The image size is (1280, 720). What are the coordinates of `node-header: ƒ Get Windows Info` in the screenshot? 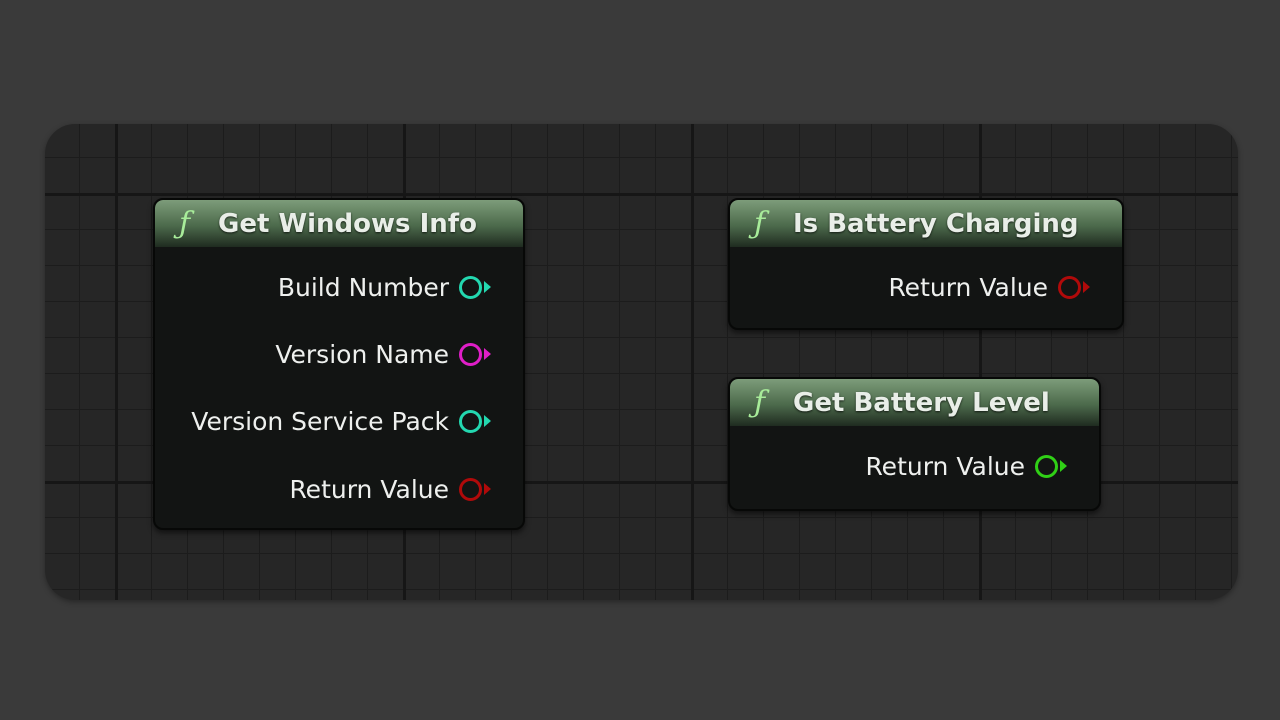 It's located at (339, 223).